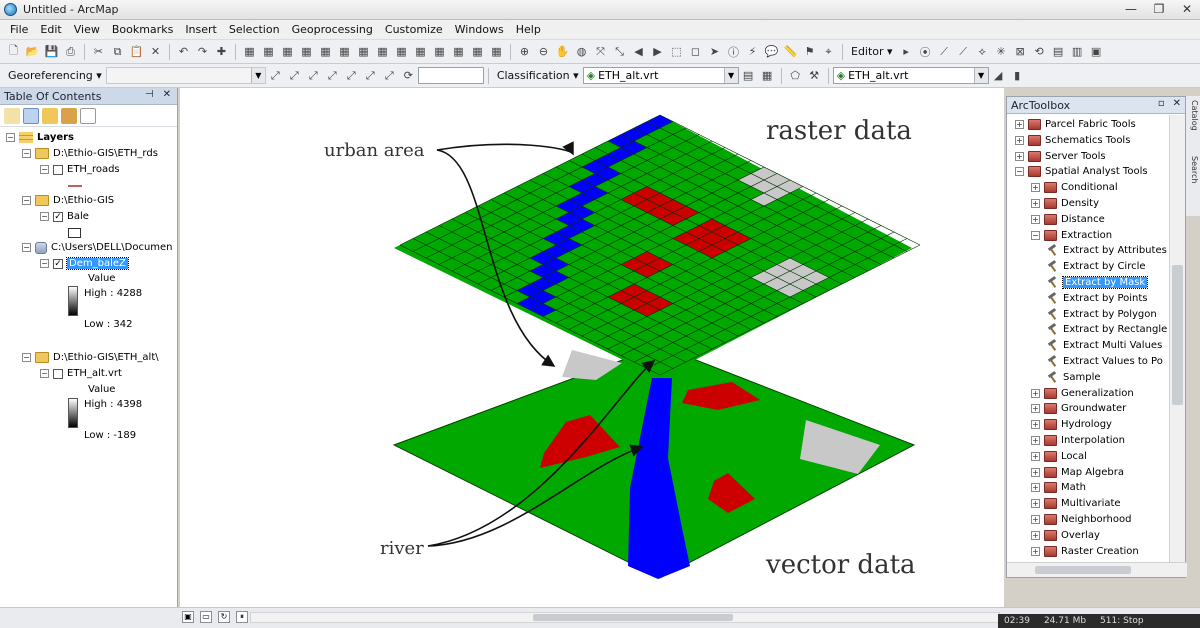  I want to click on menu-bookmarks: Bookmarks, so click(142, 29).